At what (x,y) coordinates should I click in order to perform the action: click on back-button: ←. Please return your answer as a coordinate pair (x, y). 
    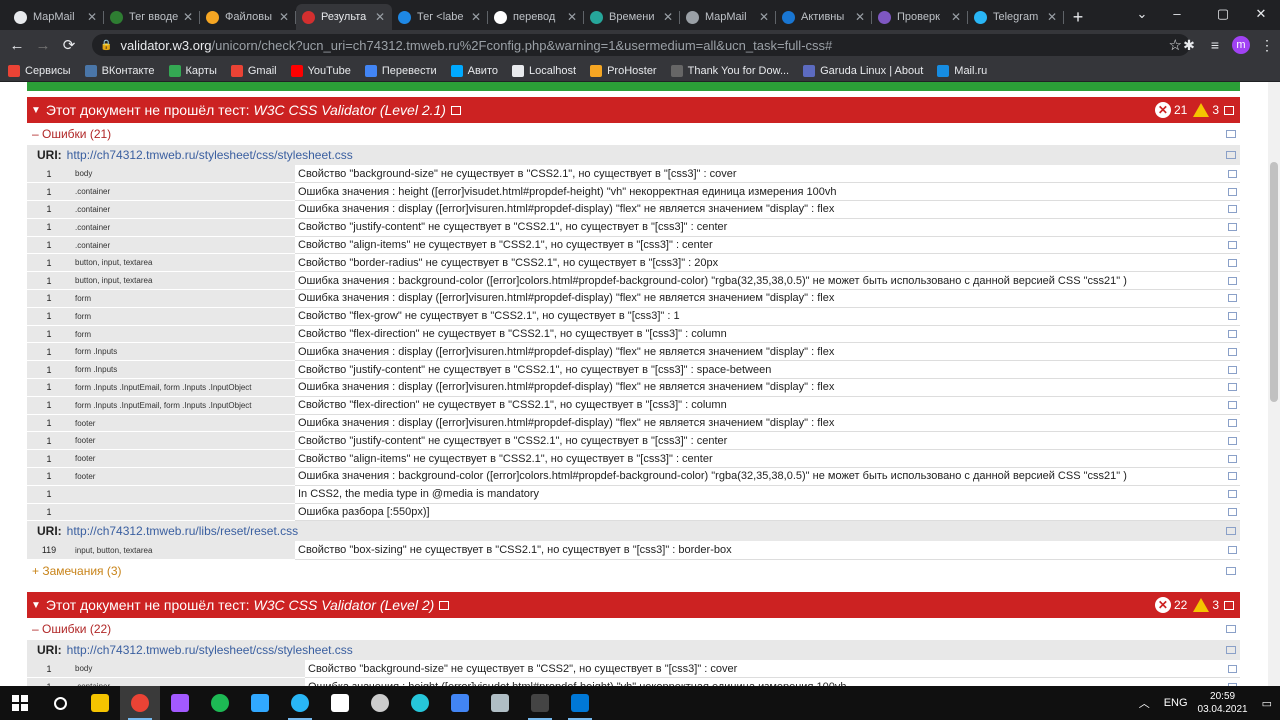
    Looking at the image, I should click on (17, 45).